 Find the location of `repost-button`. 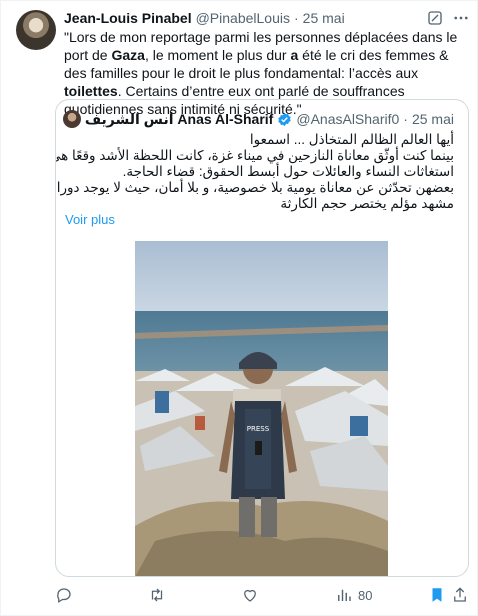

repost-button is located at coordinates (159, 595).